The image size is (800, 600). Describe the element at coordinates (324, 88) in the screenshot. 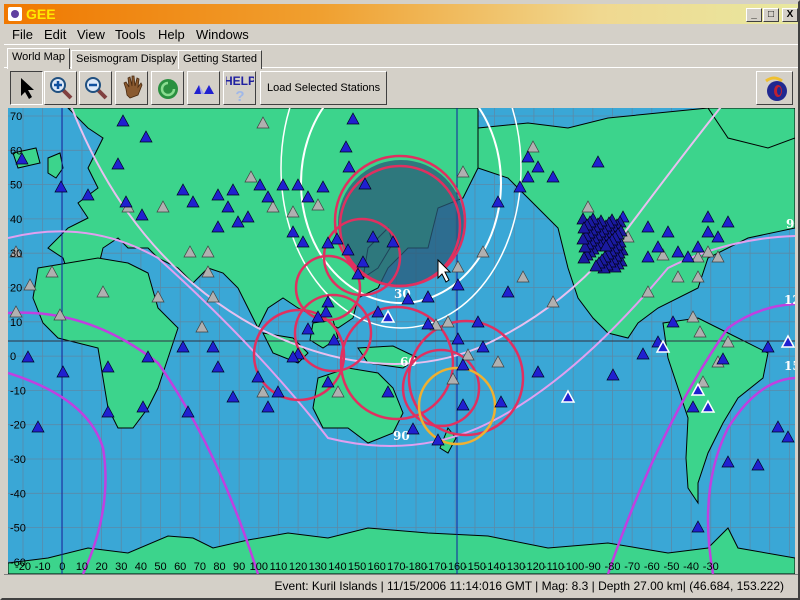

I see `load-selected-stations-button: Load Selected Stations` at that location.